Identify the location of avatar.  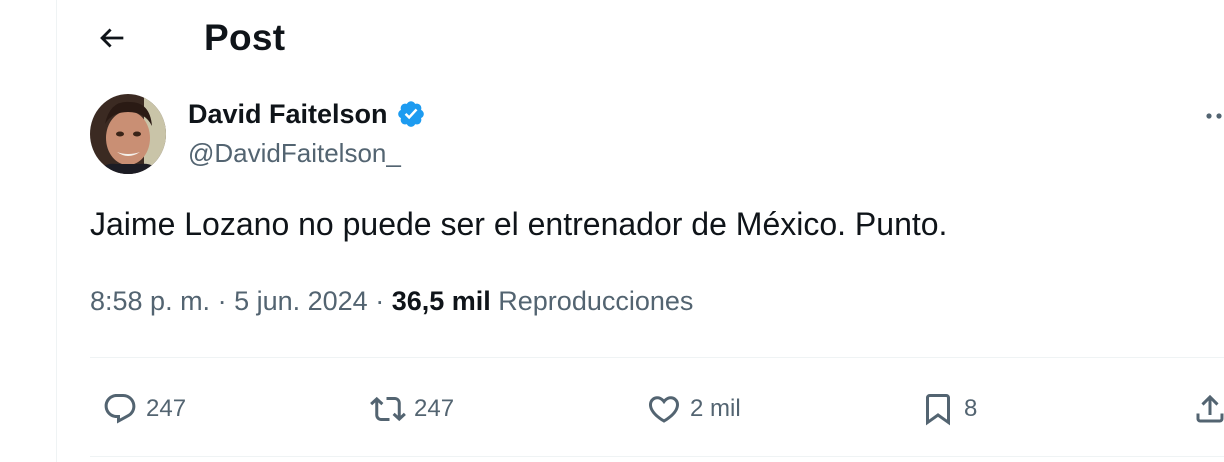
(128, 134).